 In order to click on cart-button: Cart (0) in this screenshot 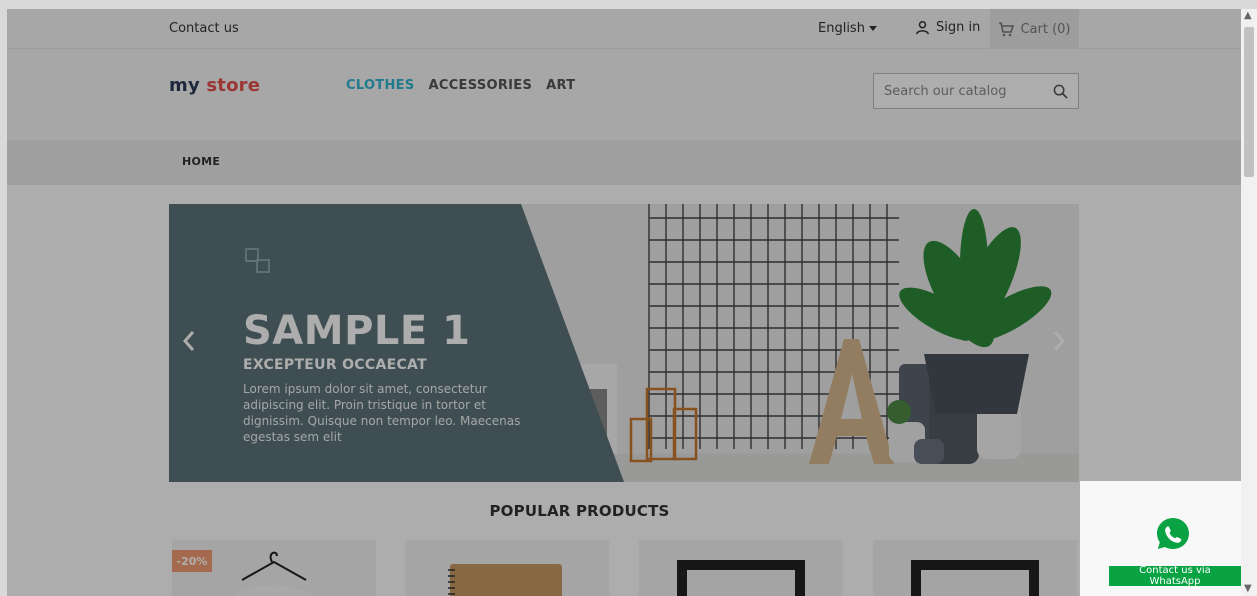, I will do `click(1034, 29)`.